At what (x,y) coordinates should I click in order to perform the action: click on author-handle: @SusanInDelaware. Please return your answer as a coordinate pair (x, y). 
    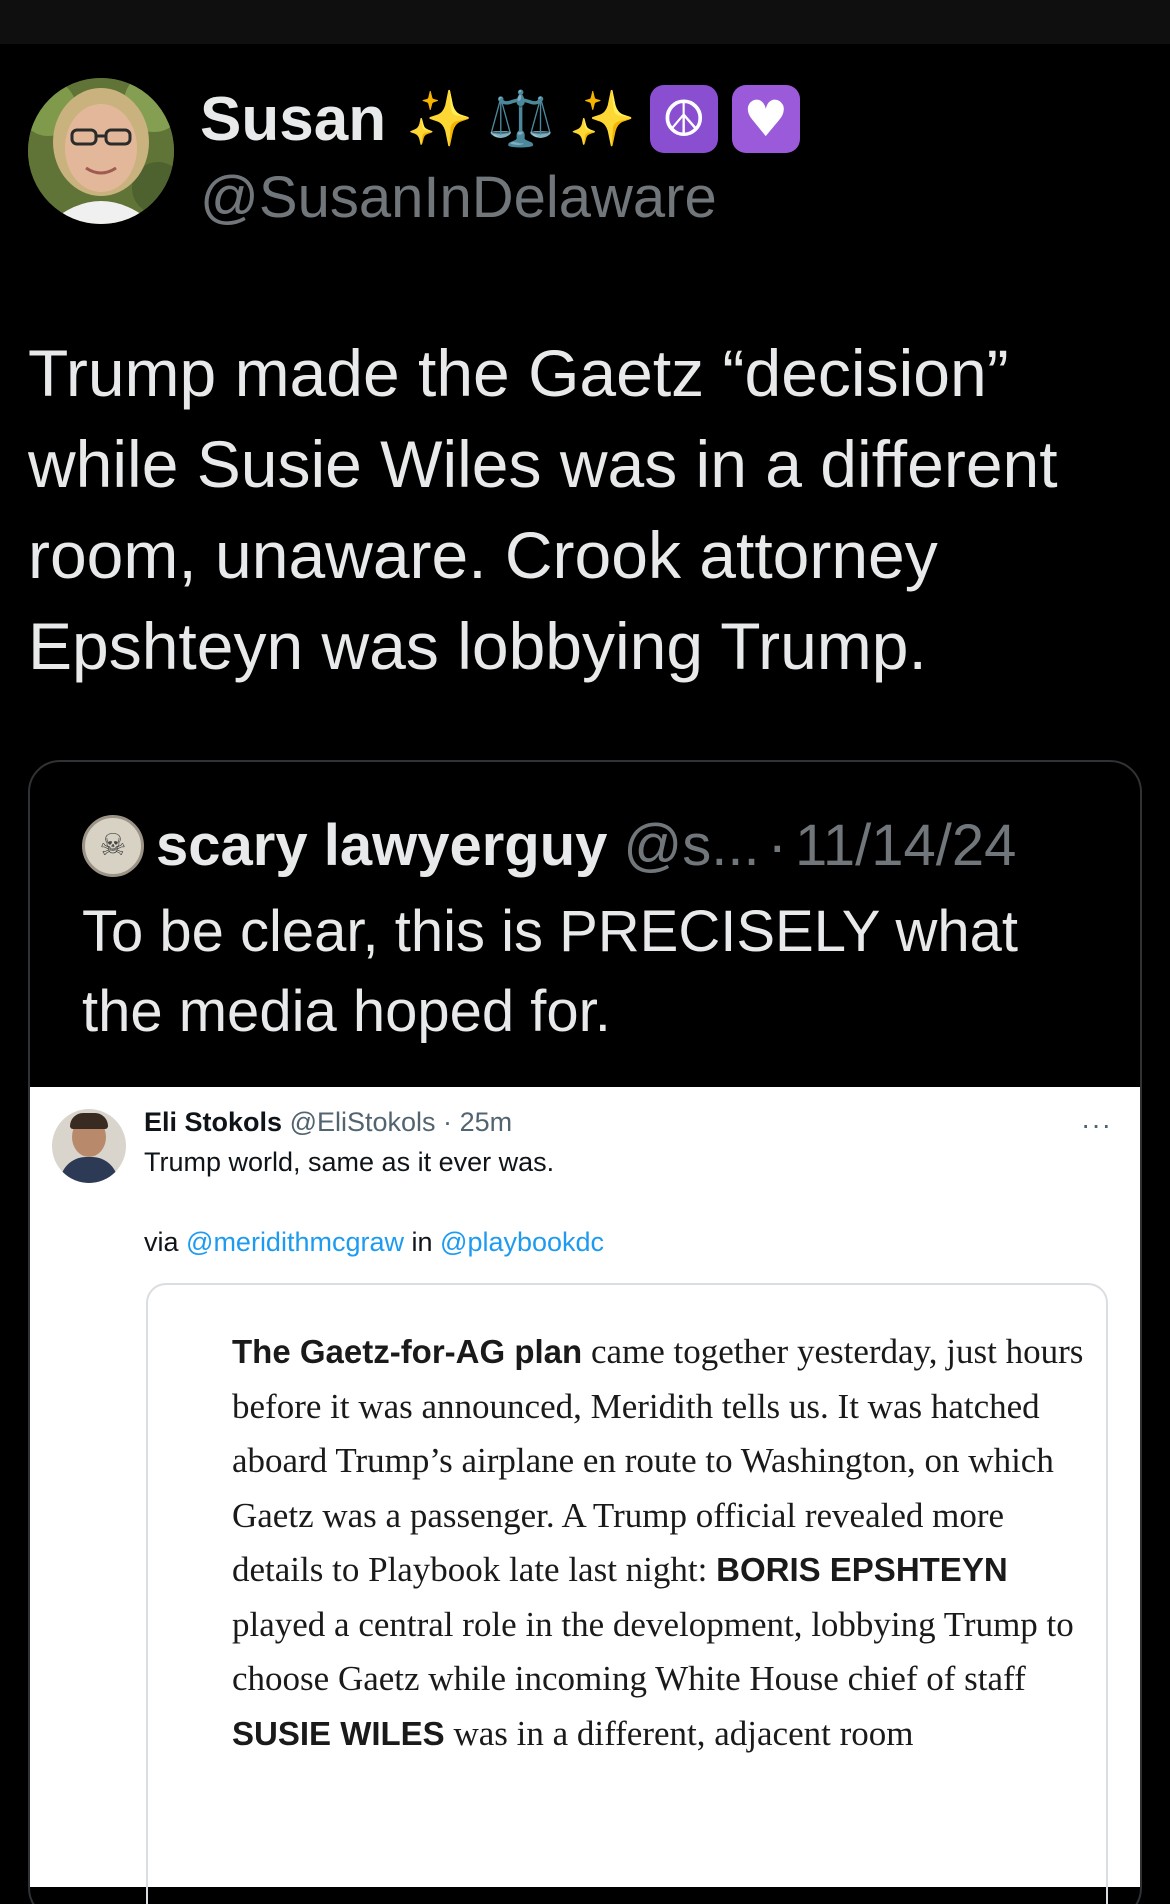
    Looking at the image, I should click on (500, 197).